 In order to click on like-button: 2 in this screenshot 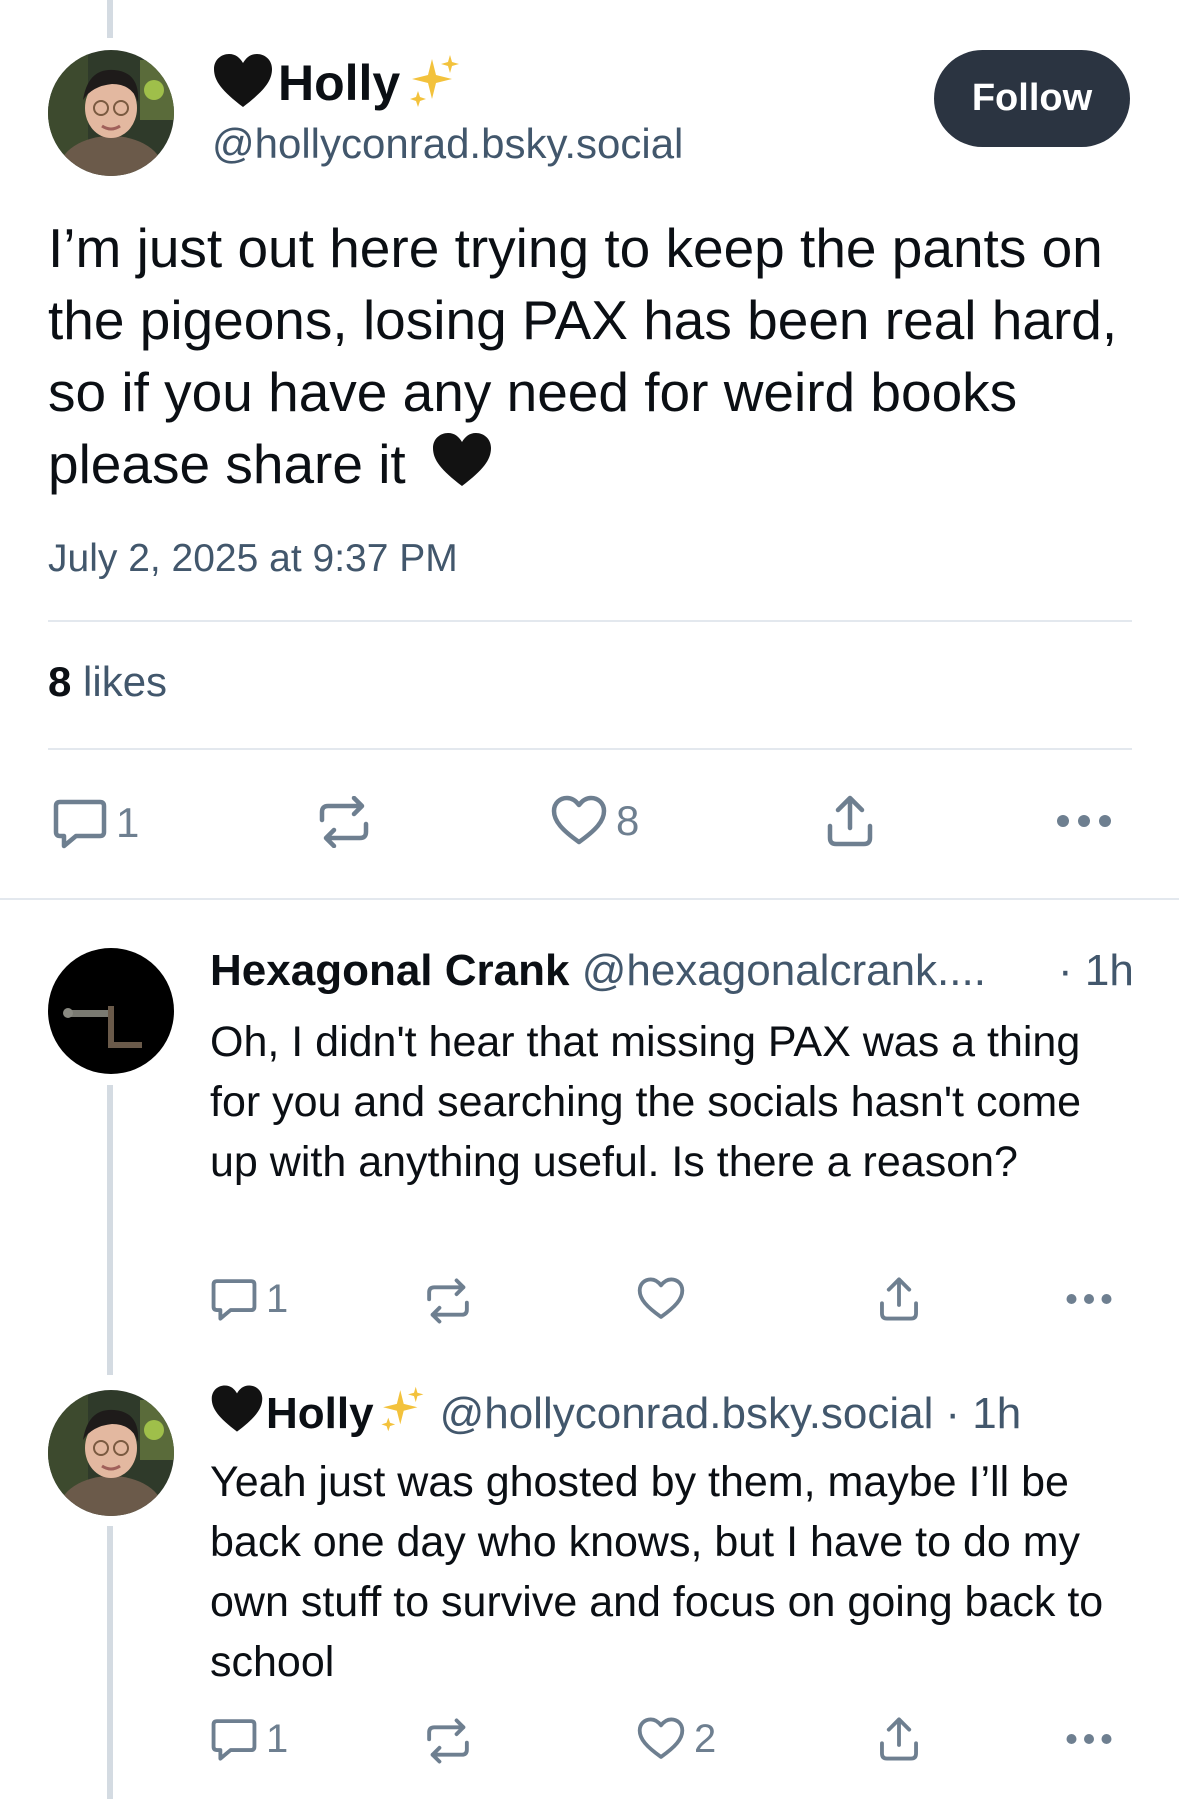, I will do `click(676, 1739)`.